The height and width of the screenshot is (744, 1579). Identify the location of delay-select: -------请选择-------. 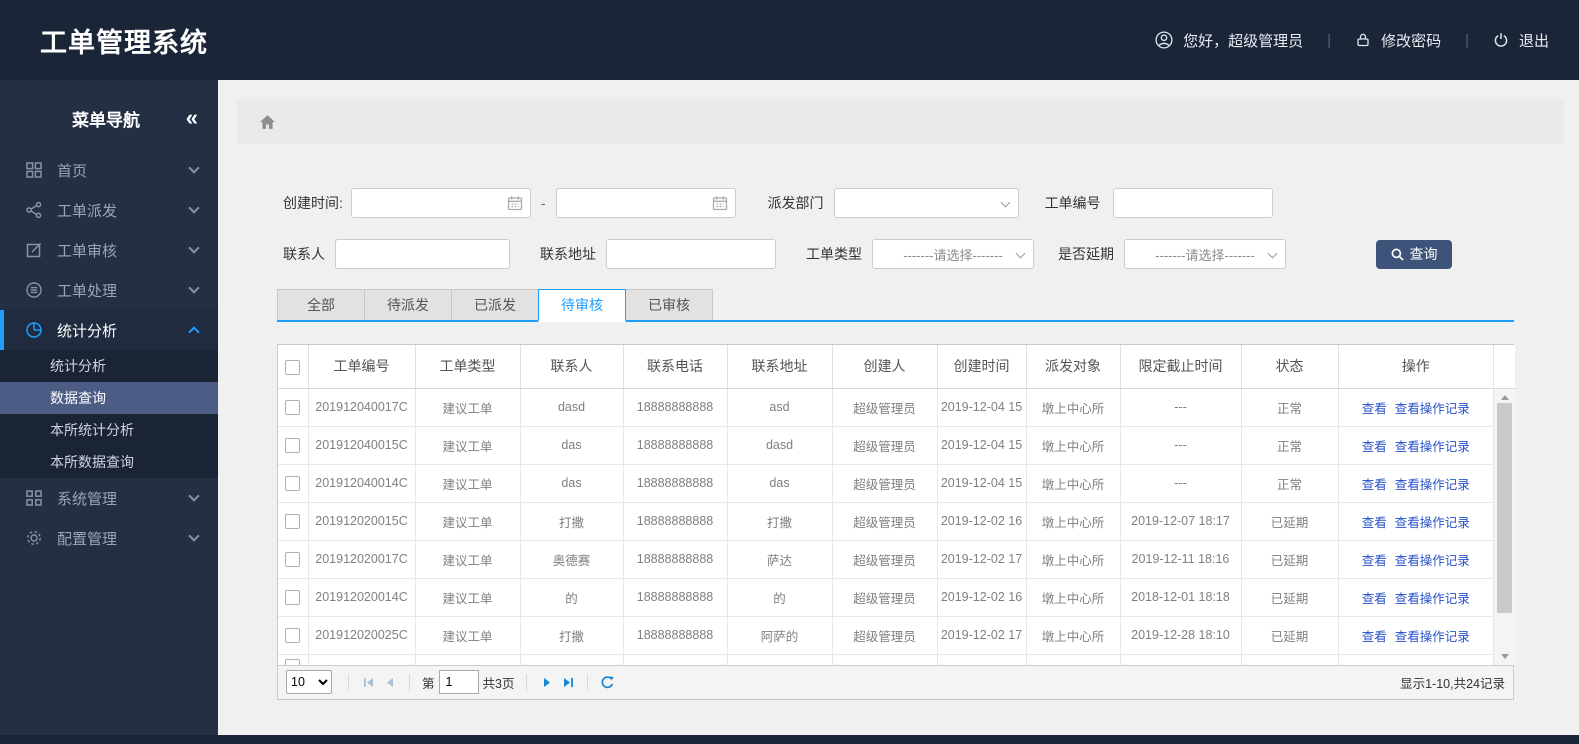
(1205, 254).